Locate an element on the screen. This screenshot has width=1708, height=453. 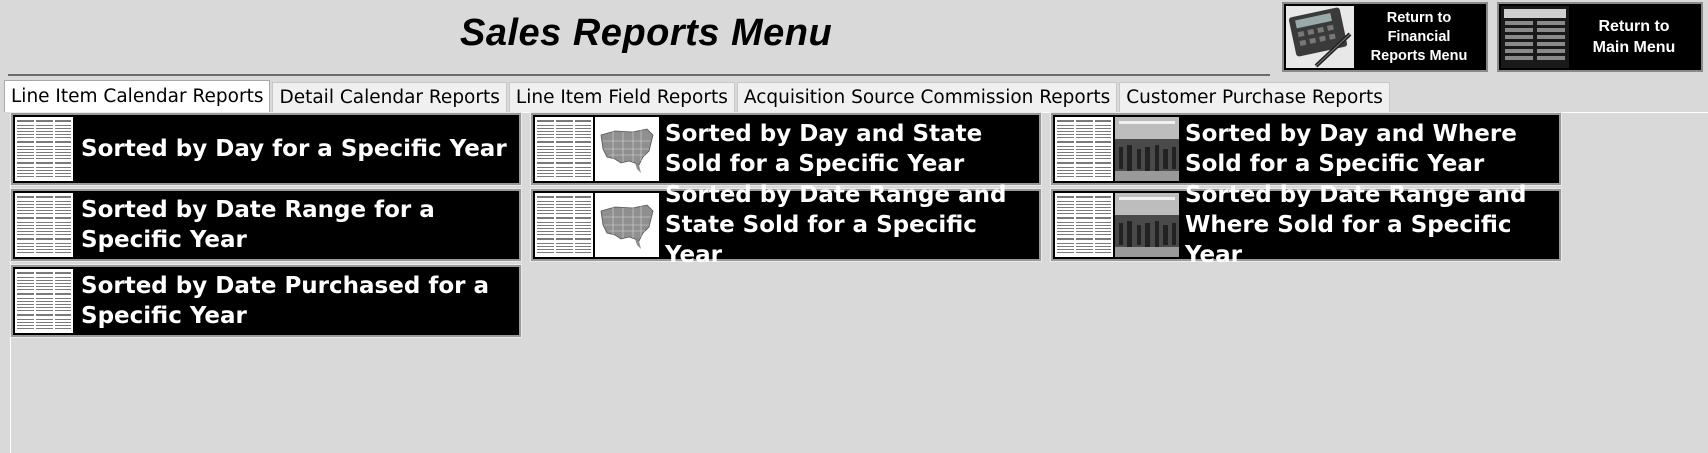
tab-customer-purchase-reports: Customer Purchase Reports is located at coordinates (1254, 97).